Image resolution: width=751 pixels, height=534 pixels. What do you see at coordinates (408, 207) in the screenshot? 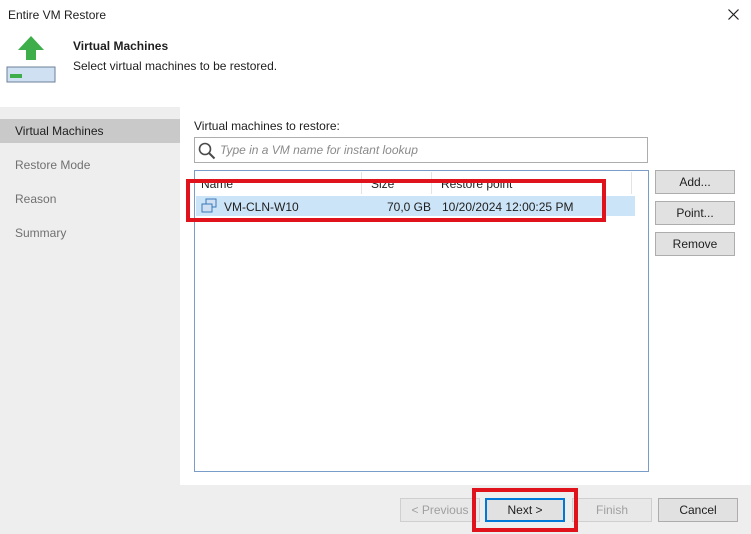
I see `vm-size-cell: 70,0 GB` at bounding box center [408, 207].